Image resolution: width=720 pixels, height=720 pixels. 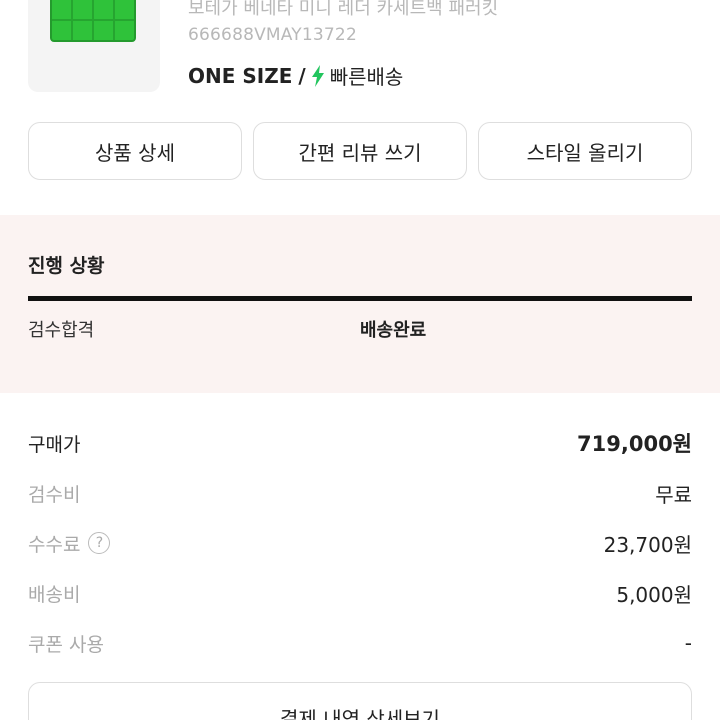 What do you see at coordinates (366, 77) in the screenshot?
I see `fast-delivery-label: 빠른배송` at bounding box center [366, 77].